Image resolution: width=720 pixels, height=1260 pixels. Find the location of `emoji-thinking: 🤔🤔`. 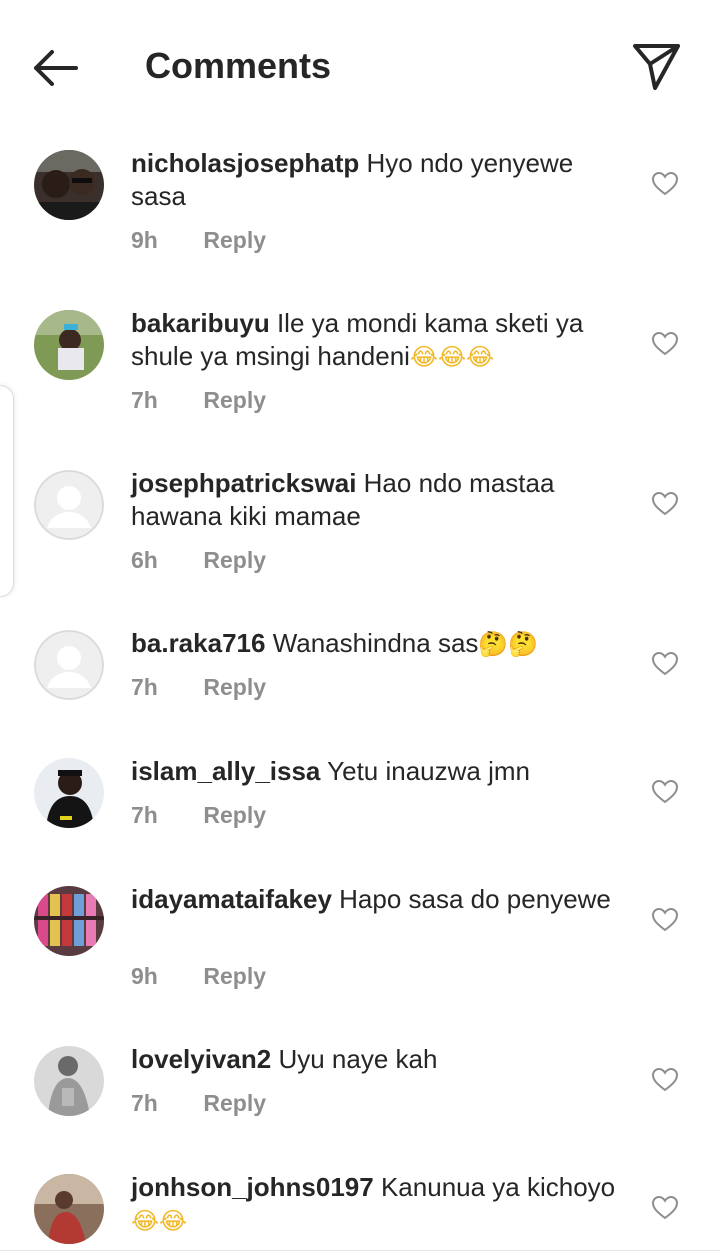

emoji-thinking: 🤔🤔 is located at coordinates (508, 644).